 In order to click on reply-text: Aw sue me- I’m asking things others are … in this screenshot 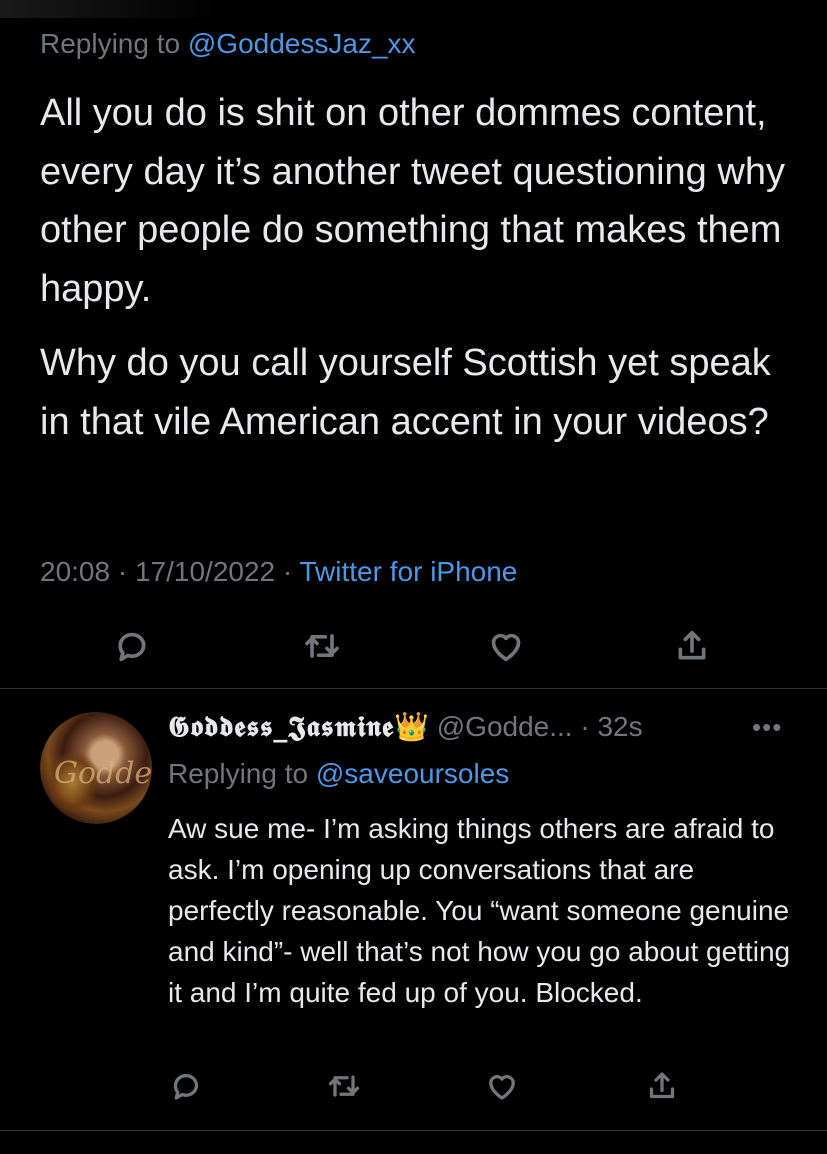, I will do `click(479, 910)`.